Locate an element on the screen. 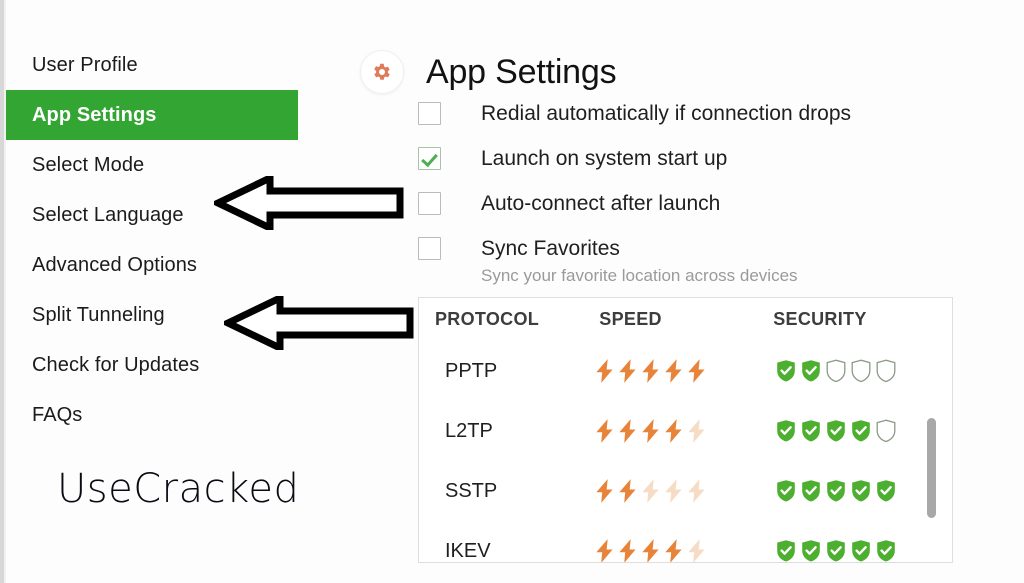 Image resolution: width=1024 pixels, height=583 pixels. sidebar-item-label: Split Tunneling is located at coordinates (98, 314).